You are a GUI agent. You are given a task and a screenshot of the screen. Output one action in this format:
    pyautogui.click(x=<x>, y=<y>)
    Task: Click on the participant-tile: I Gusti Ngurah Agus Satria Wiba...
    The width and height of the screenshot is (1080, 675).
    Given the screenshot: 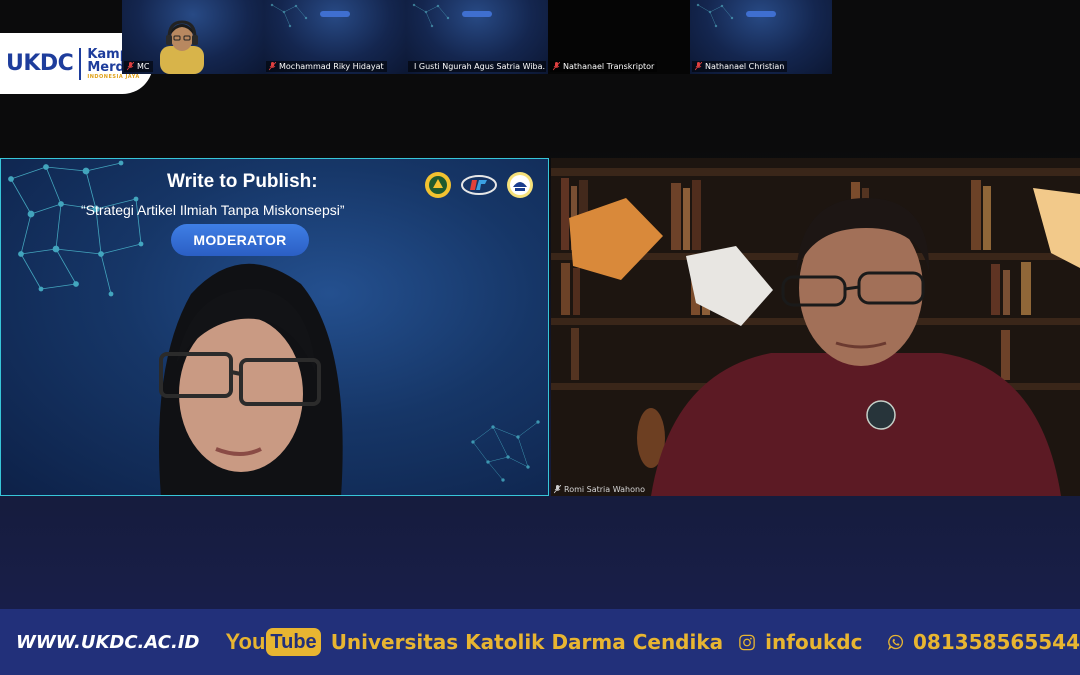 What is the action you would take?
    pyautogui.click(x=477, y=37)
    